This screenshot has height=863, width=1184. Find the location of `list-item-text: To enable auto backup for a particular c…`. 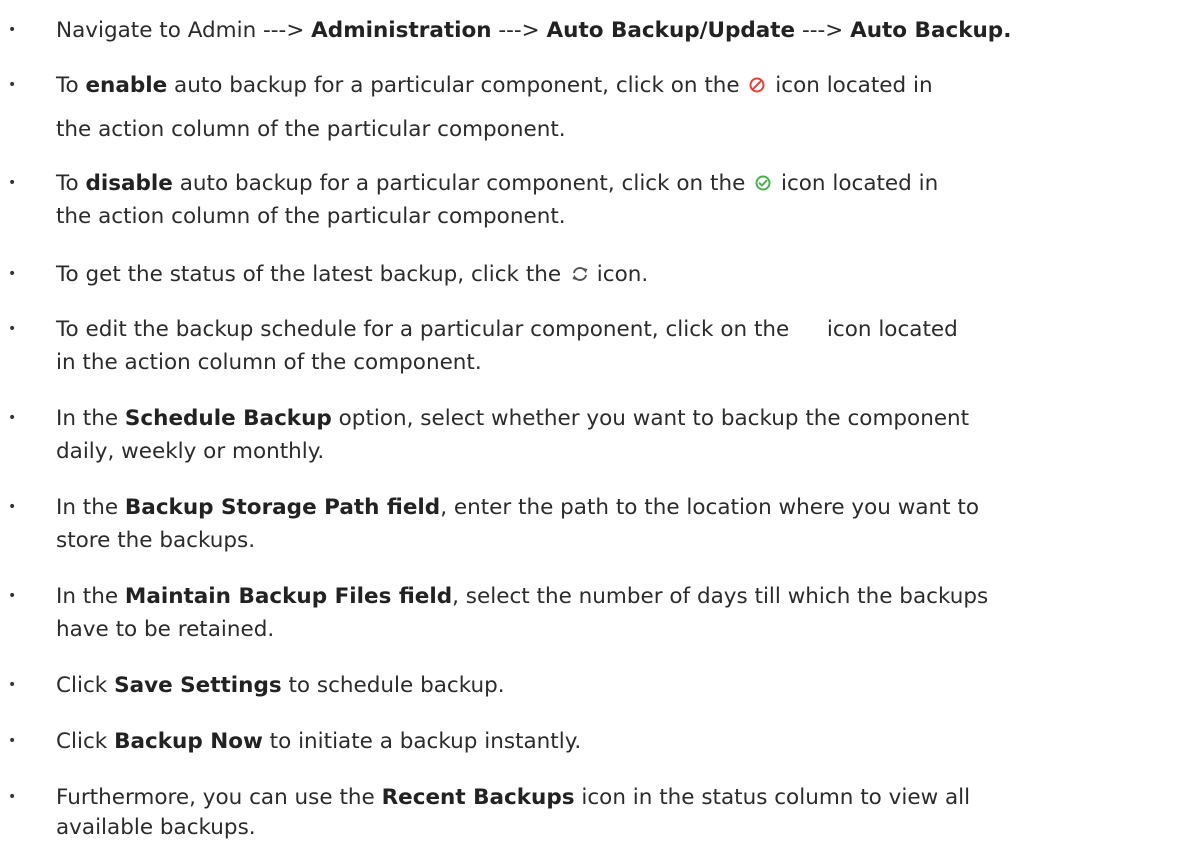

list-item-text: To enable auto backup for a particular c… is located at coordinates (494, 107).